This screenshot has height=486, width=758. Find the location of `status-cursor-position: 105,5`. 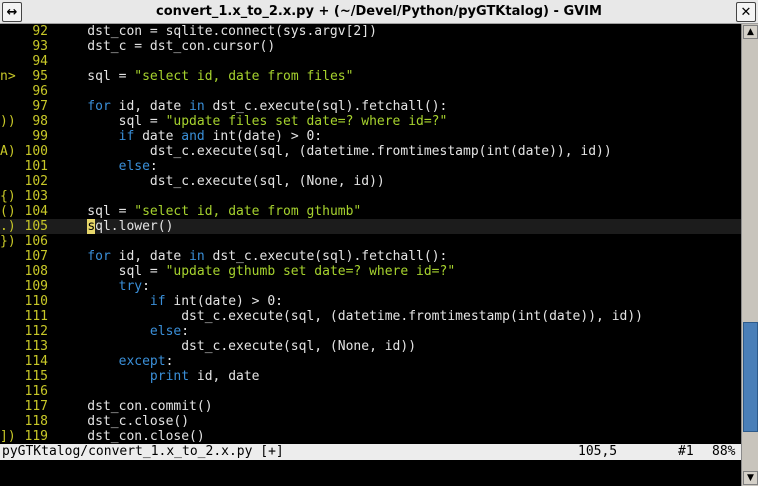

status-cursor-position: 105,5 is located at coordinates (598, 451).